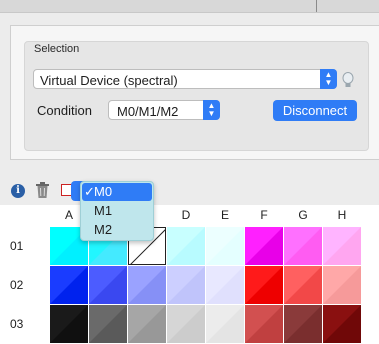 This screenshot has height=344, width=379. I want to click on condition-dropdown-menu: ✓ M0 M1 M2, so click(117, 211).